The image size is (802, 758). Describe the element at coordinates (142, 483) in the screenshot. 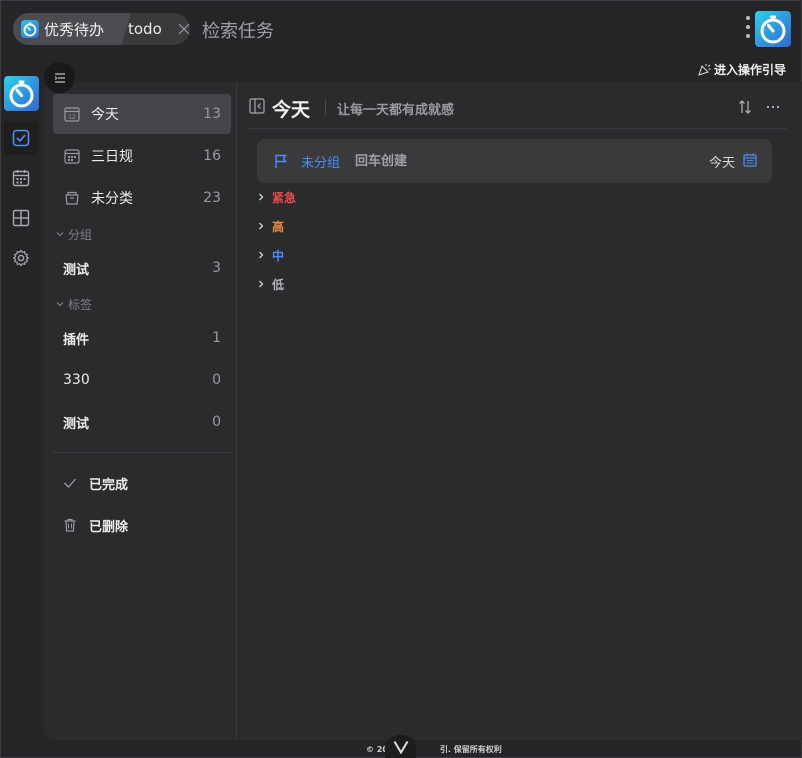

I see `sidebar-item-completed: 已完成` at that location.